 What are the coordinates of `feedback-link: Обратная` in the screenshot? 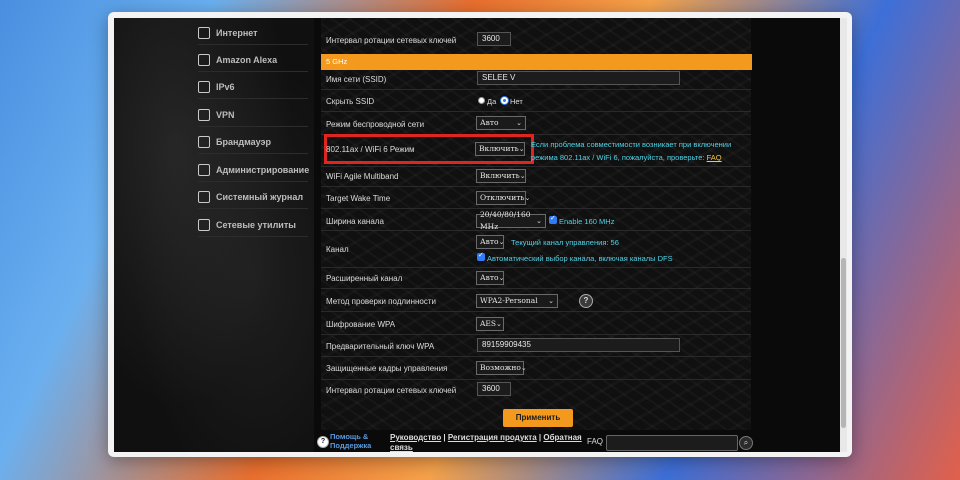 It's located at (562, 437).